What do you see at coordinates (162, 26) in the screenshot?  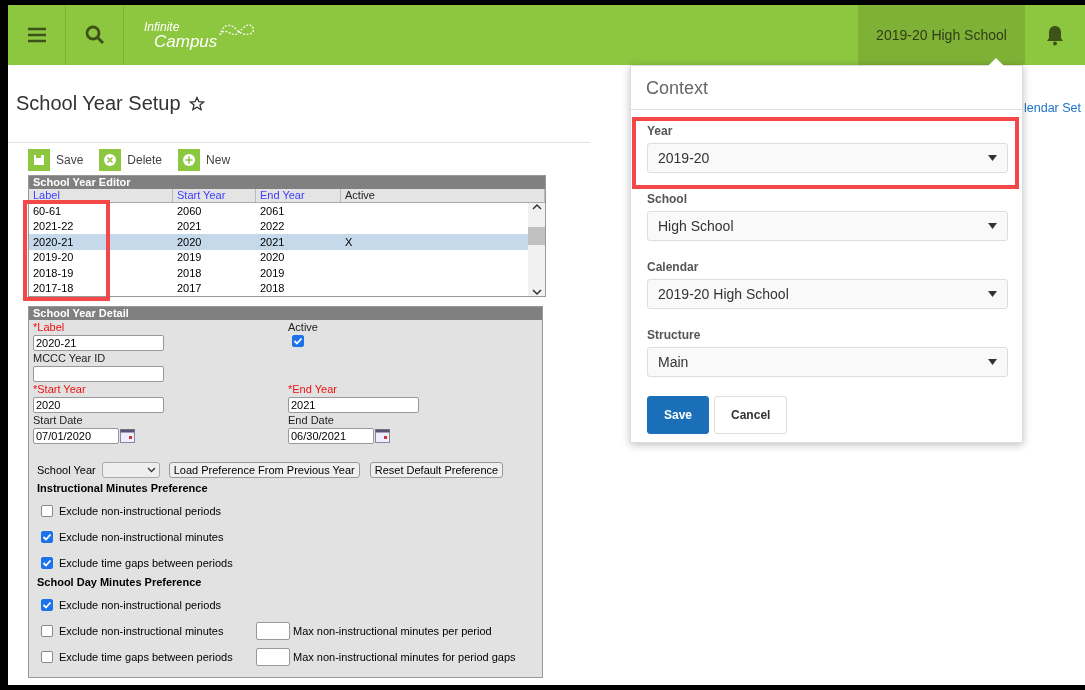 I see `logo-text: Infinite` at bounding box center [162, 26].